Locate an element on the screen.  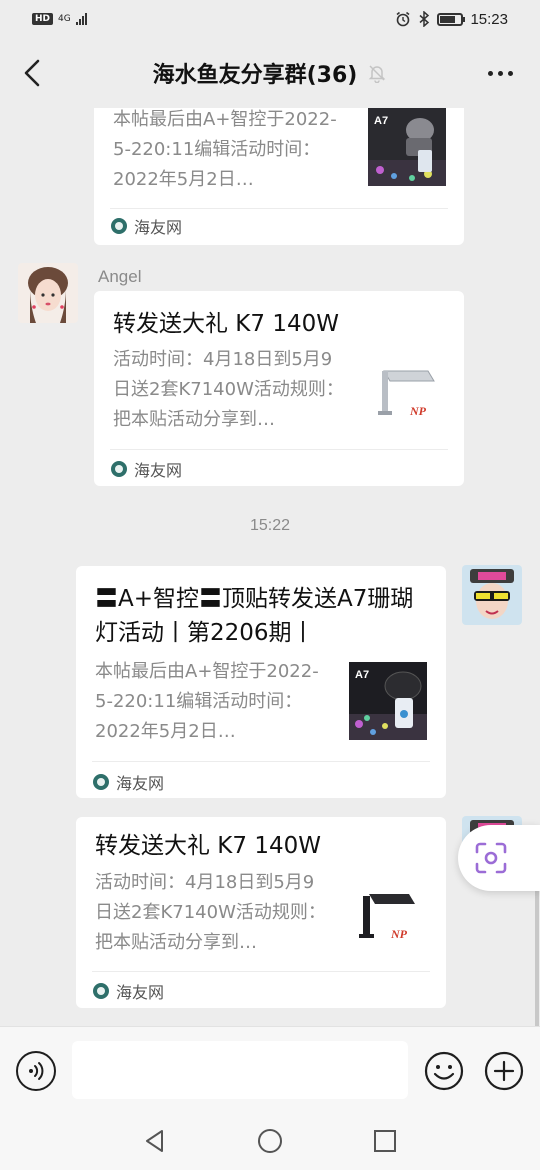
time-separator: 15:22 is located at coordinates (270, 525).